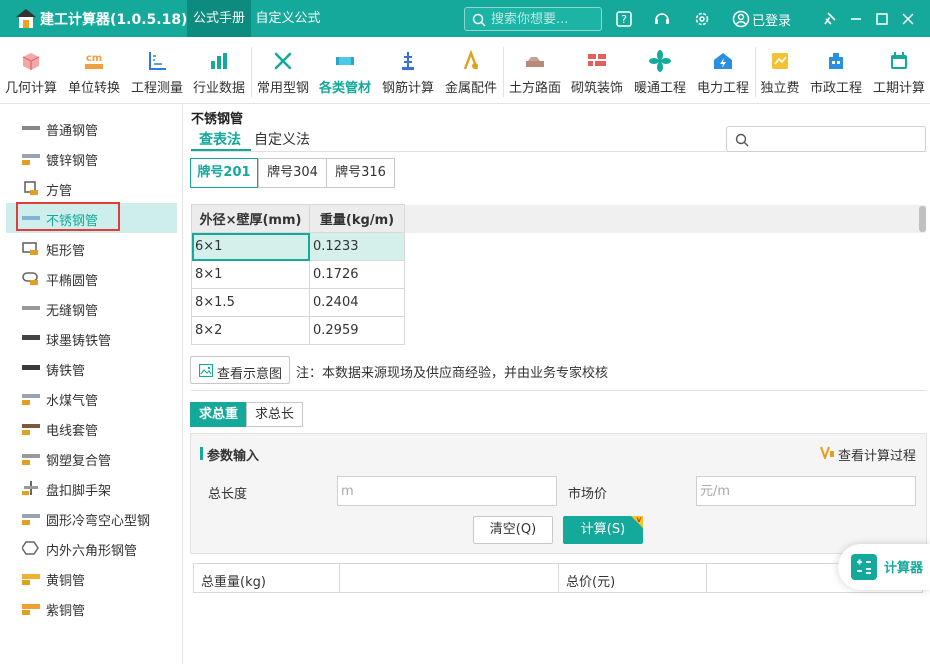 This screenshot has height=664, width=930. Describe the element at coordinates (79, 461) in the screenshot. I see `sidebar-item-label: 钢塑复合管` at that location.